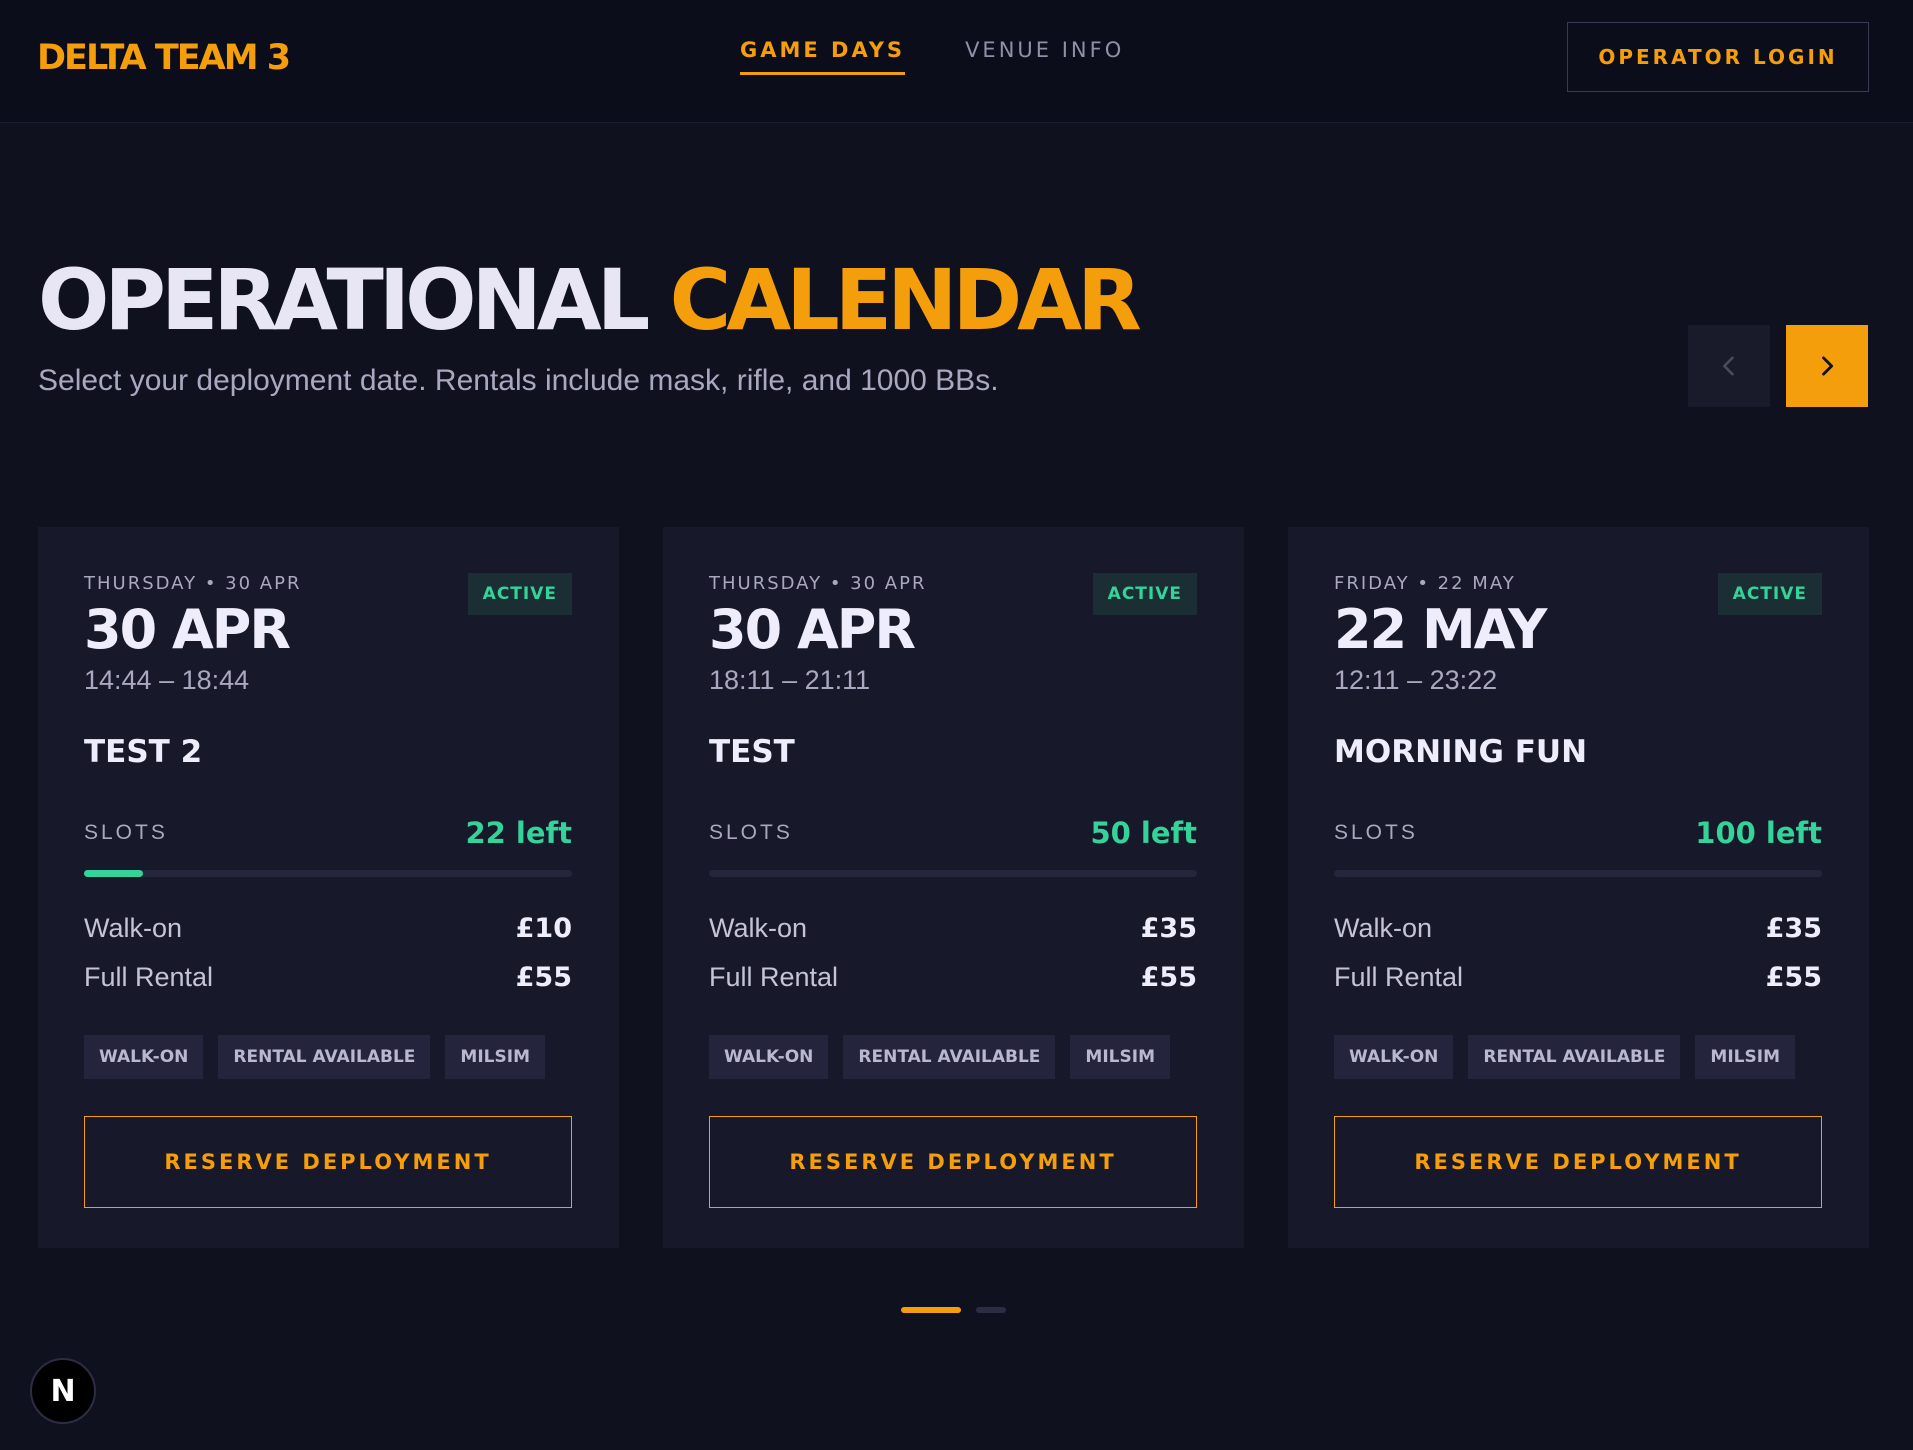 The height and width of the screenshot is (1450, 1913). What do you see at coordinates (518, 833) in the screenshot?
I see `slots-left: 22 left` at bounding box center [518, 833].